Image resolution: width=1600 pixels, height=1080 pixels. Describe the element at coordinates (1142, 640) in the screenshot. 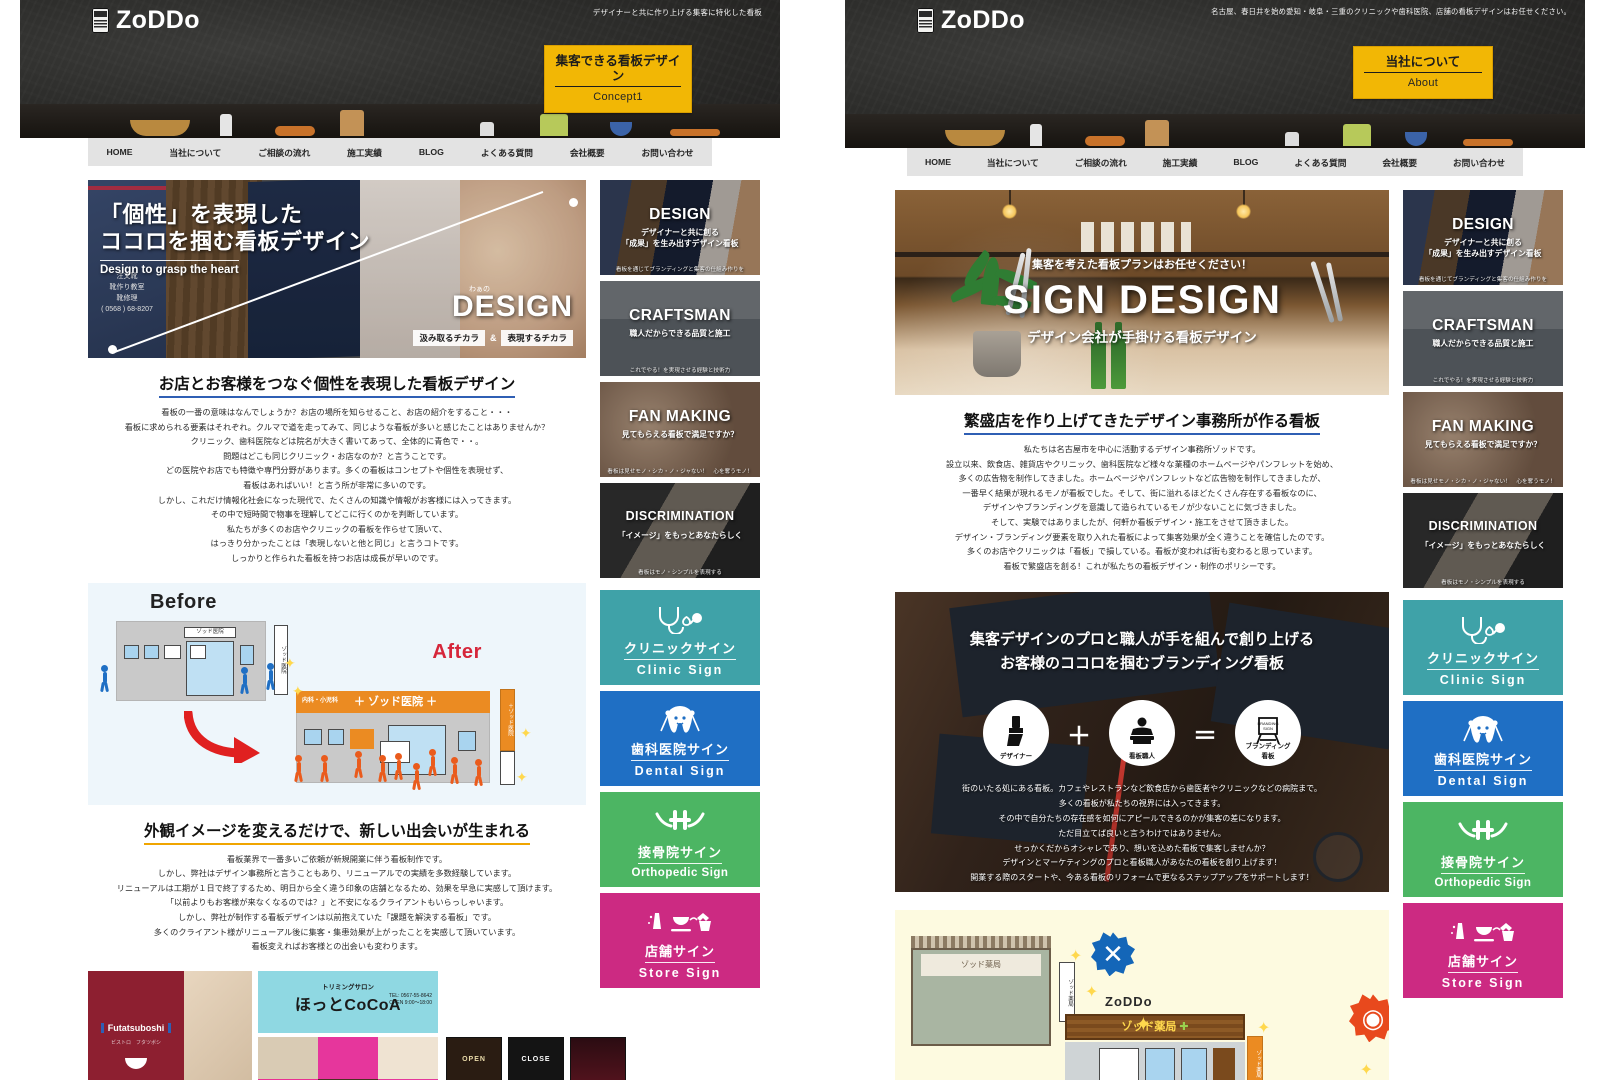

I see `dark-title-line1: 集客デザインのプロと職人が手を組んで創り上げる` at that location.